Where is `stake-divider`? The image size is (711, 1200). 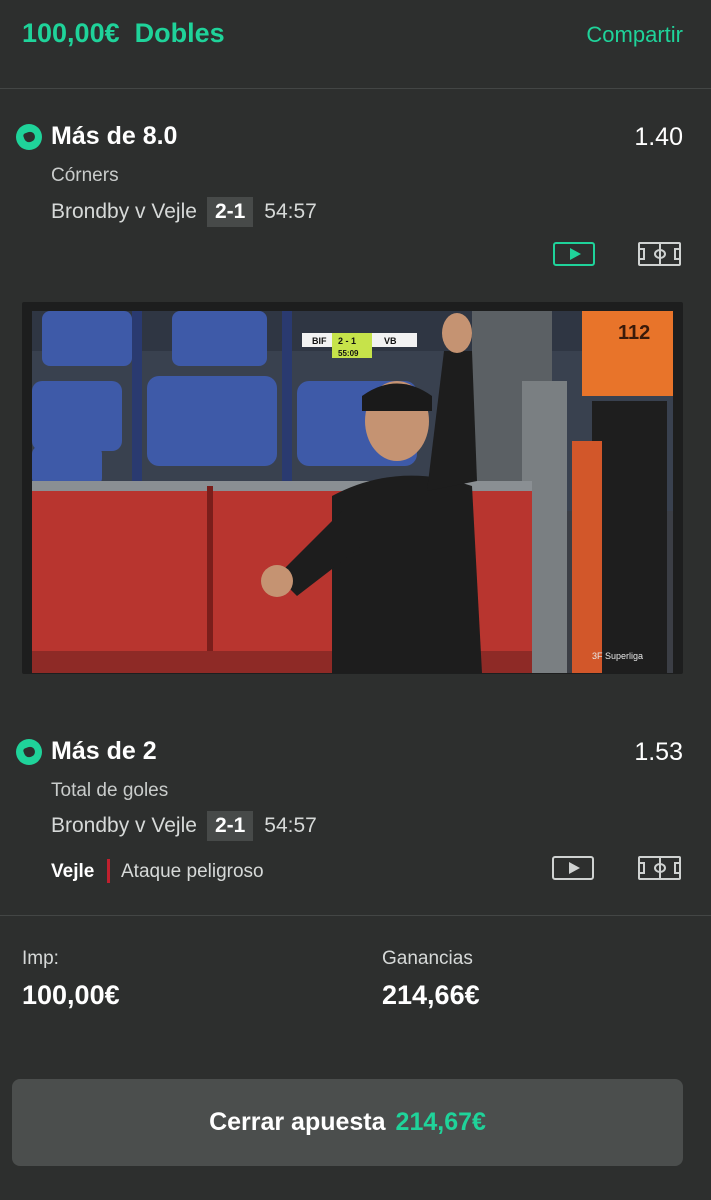 stake-divider is located at coordinates (355, 915).